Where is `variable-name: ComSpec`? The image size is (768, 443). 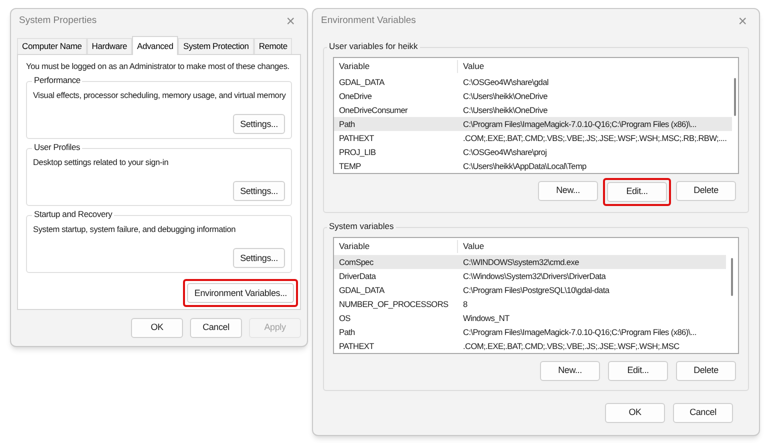
variable-name: ComSpec is located at coordinates (356, 262).